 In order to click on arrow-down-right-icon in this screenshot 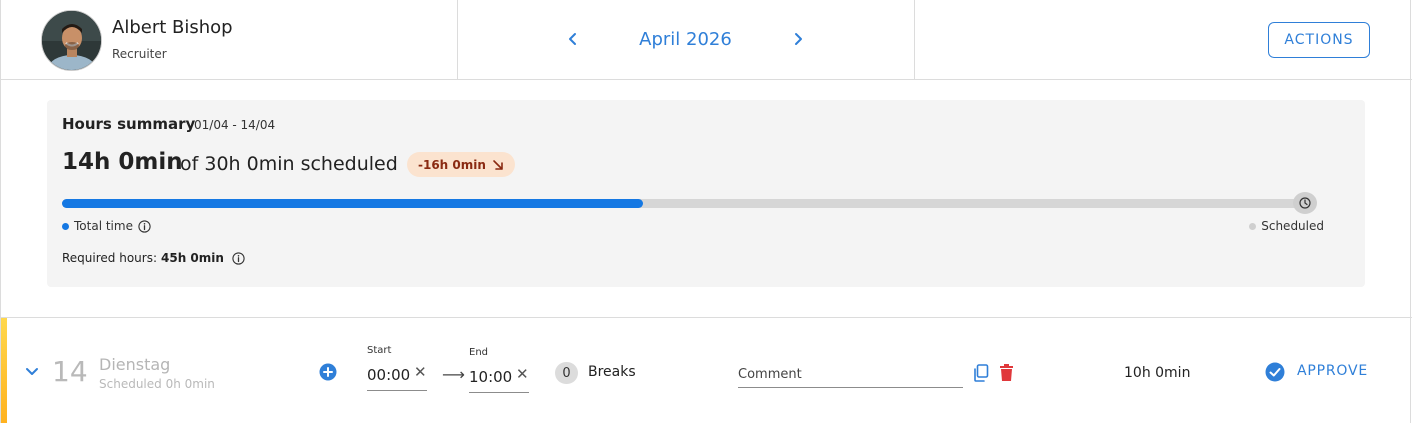, I will do `click(498, 164)`.